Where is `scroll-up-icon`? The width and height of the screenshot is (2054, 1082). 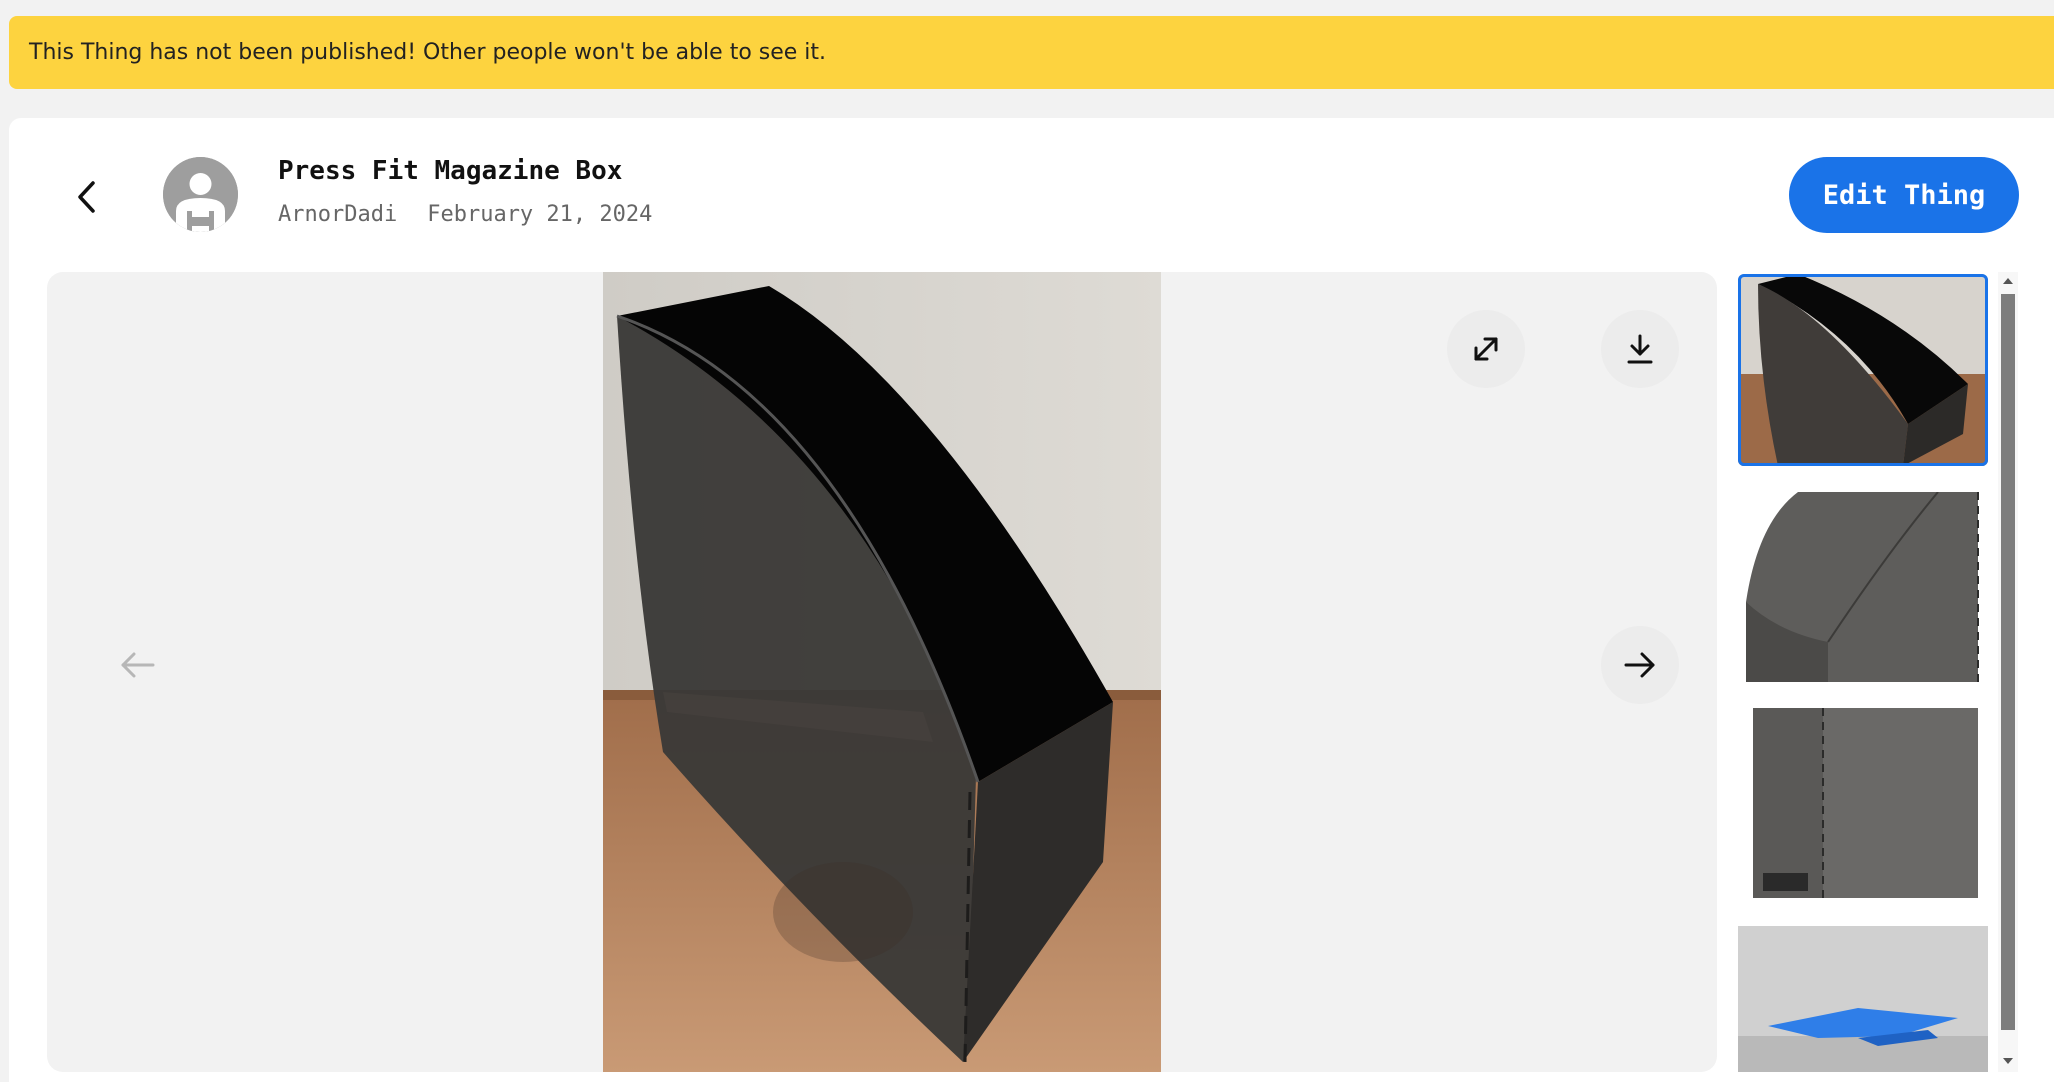
scroll-up-icon is located at coordinates (2008, 281).